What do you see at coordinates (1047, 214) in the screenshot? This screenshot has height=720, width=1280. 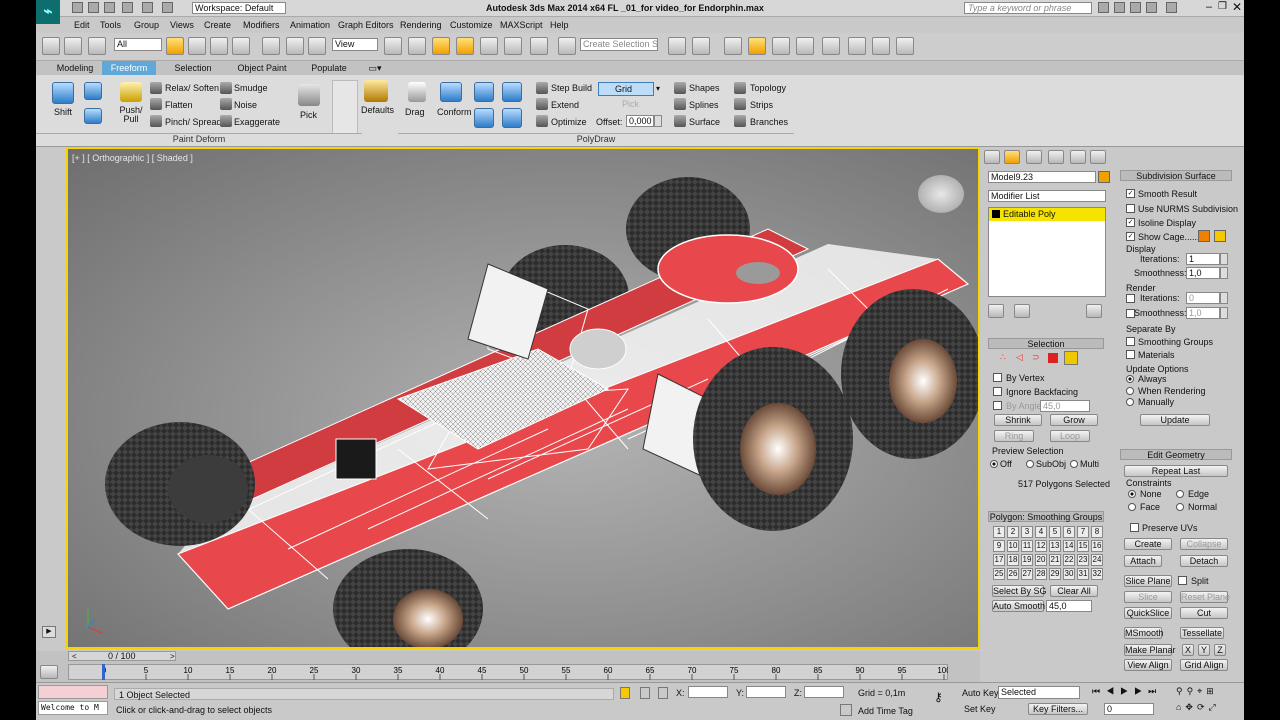 I see `stack-item-editable-poly: Editable Poly` at bounding box center [1047, 214].